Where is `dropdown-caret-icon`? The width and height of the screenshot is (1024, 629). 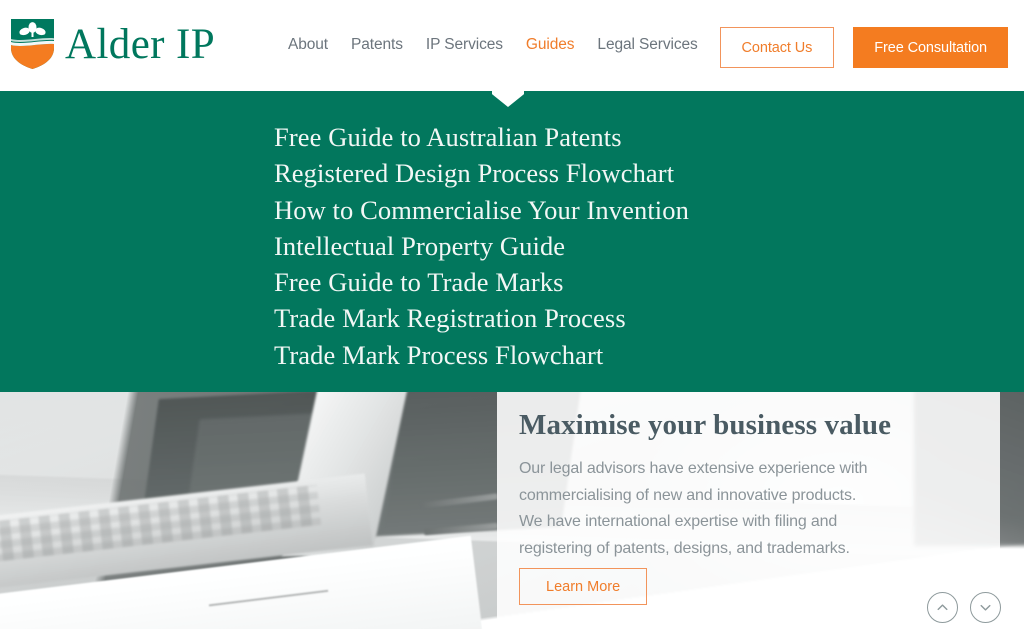
dropdown-caret-icon is located at coordinates (508, 99).